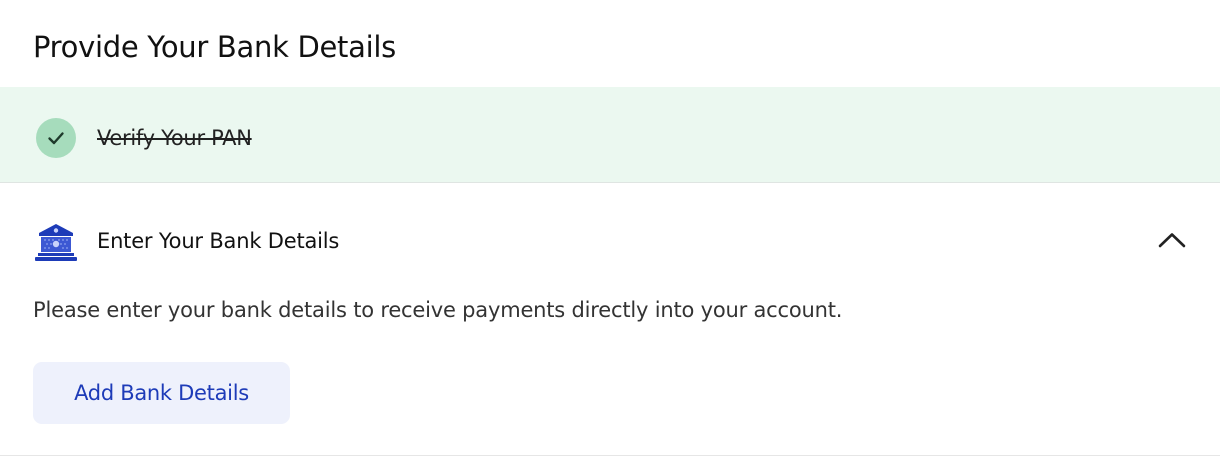  Describe the element at coordinates (214, 47) in the screenshot. I see `page-title: Provide Your Bank Details` at that location.